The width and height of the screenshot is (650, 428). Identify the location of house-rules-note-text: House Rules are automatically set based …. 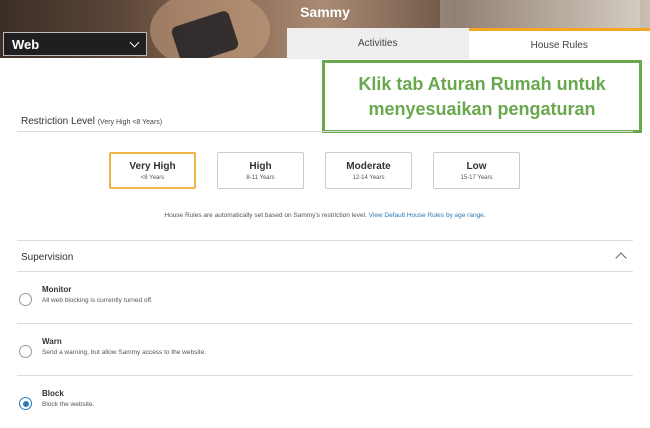
(265, 215).